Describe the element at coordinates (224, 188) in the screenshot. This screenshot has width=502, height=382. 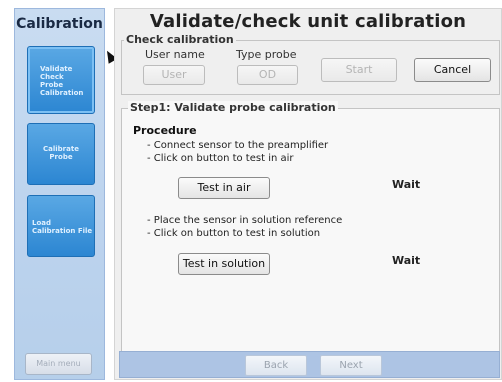
I see `test-in-air-button: Test in air` at that location.